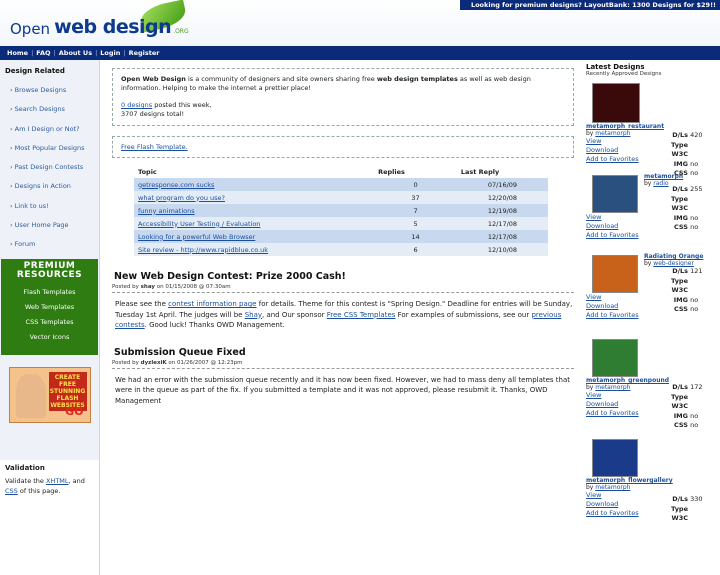 The image size is (720, 575). I want to click on nav-login: Login, so click(110, 53).